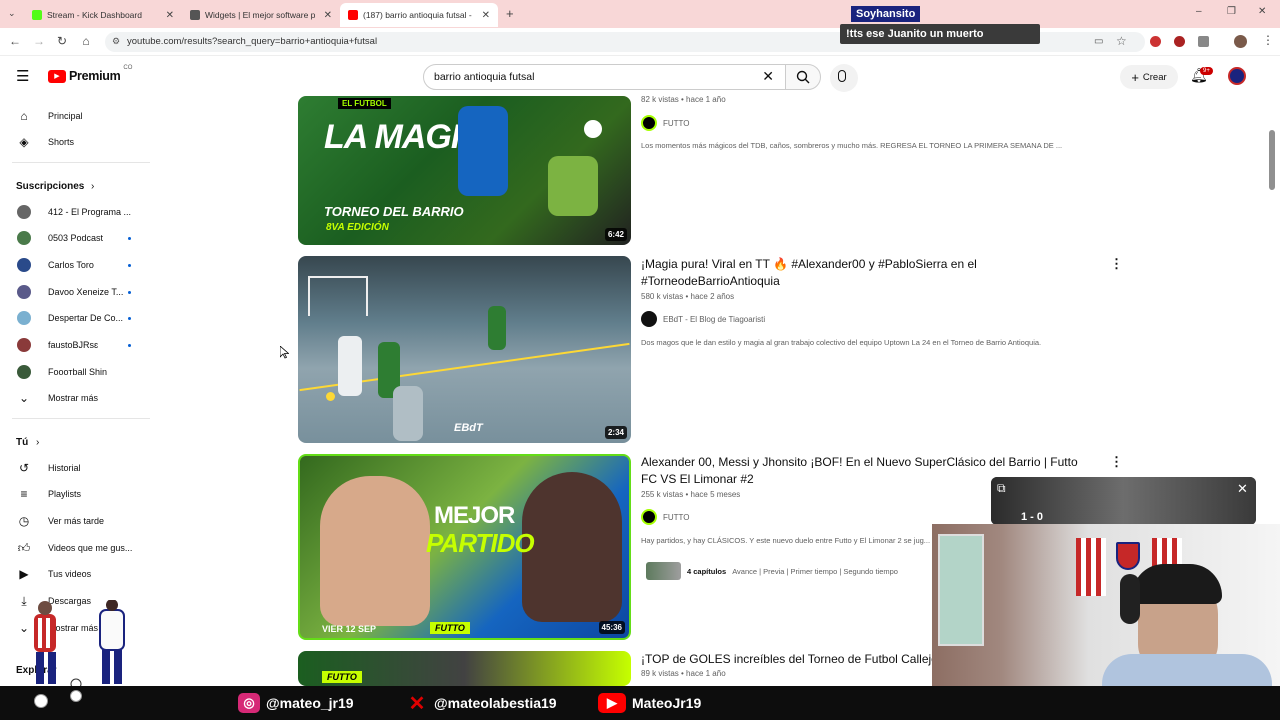 Image resolution: width=1280 pixels, height=720 pixels. What do you see at coordinates (50, 186) in the screenshot?
I see `section-title: Suscripciones` at bounding box center [50, 186].